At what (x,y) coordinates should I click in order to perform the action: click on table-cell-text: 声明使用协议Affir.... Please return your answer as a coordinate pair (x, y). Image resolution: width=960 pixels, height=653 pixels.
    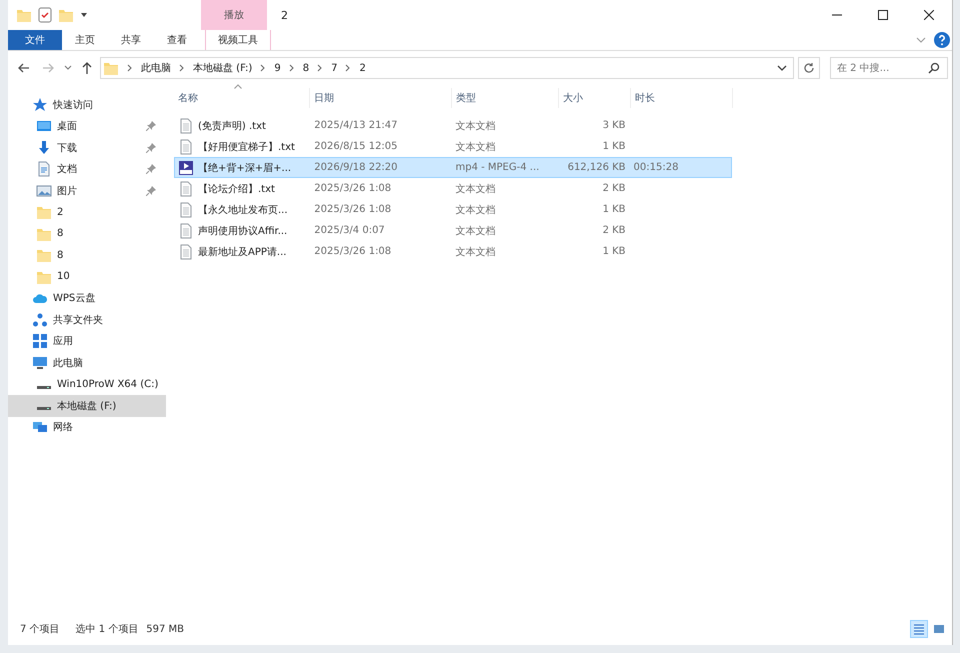
    Looking at the image, I should click on (243, 231).